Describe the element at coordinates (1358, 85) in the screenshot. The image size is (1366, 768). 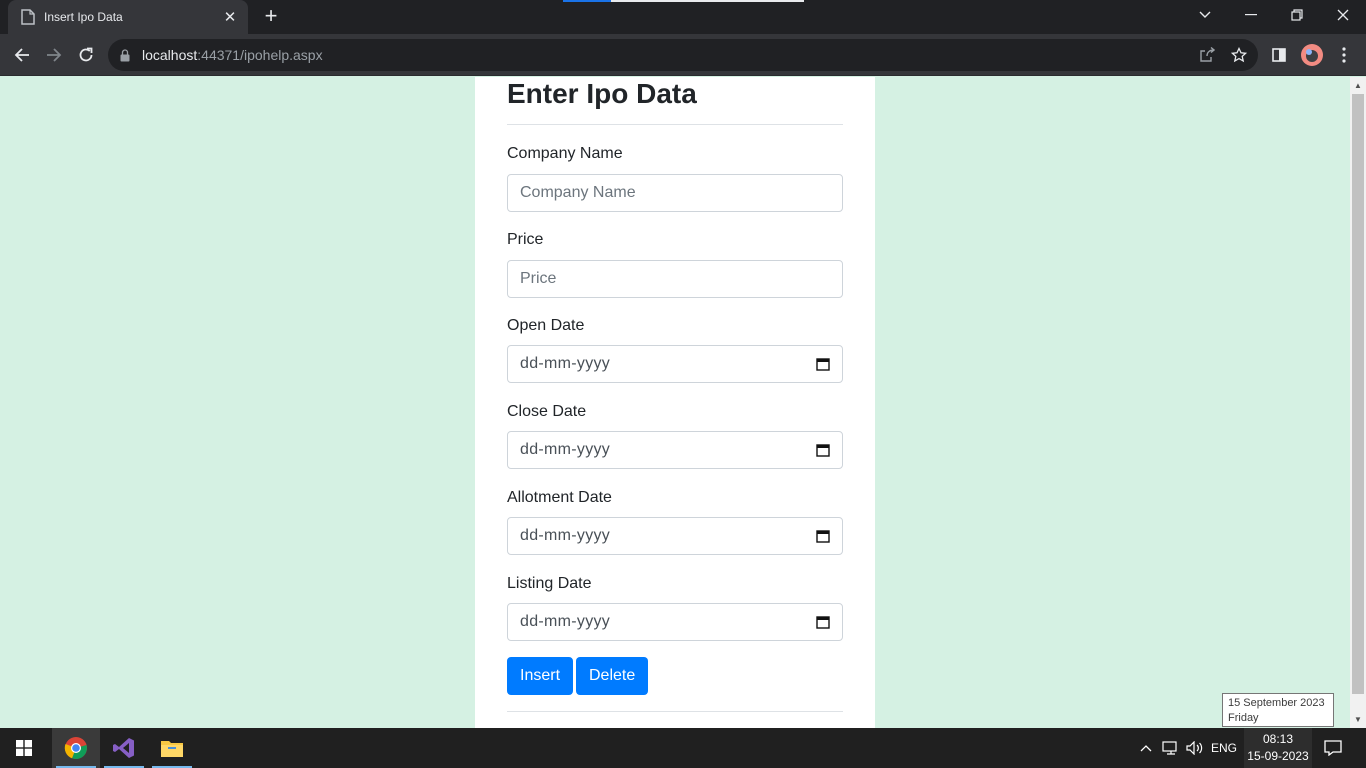
I see `scroll-up-arrow-icon: ▲` at that location.